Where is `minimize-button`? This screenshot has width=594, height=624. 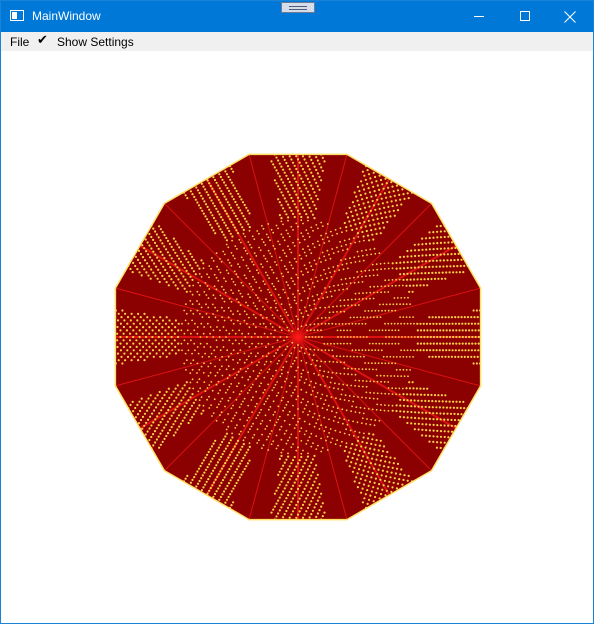
minimize-button is located at coordinates (479, 16).